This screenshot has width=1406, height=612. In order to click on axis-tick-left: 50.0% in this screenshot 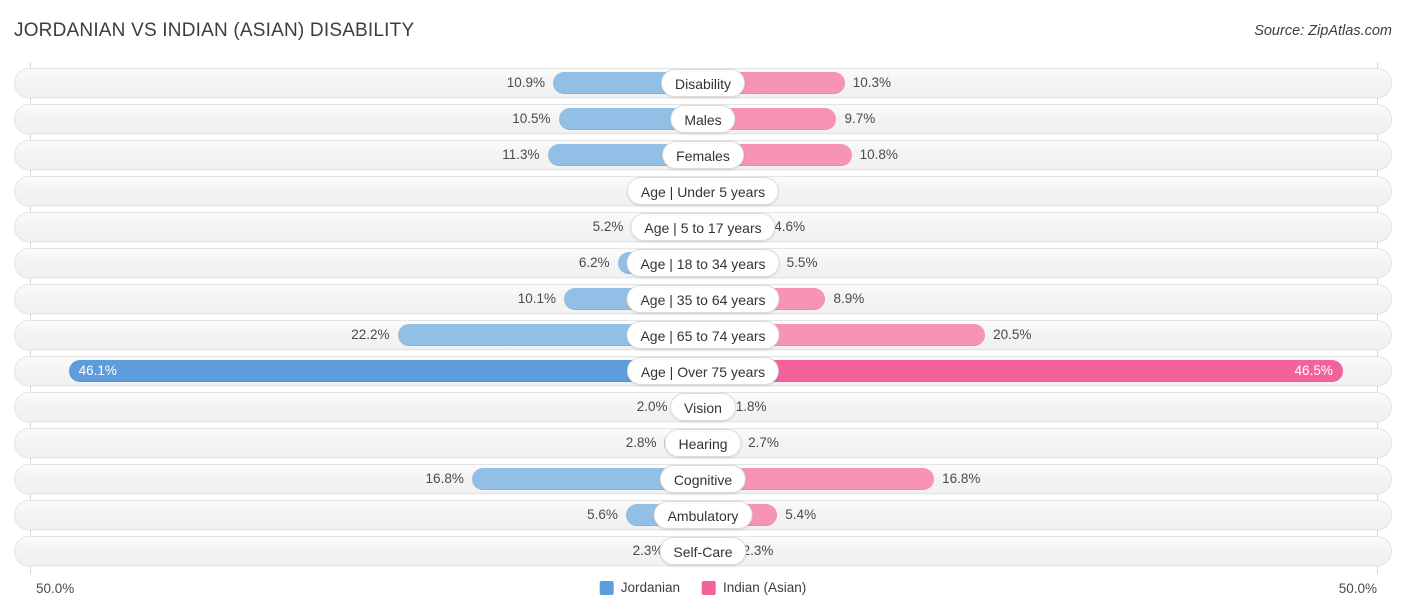, I will do `click(55, 588)`.